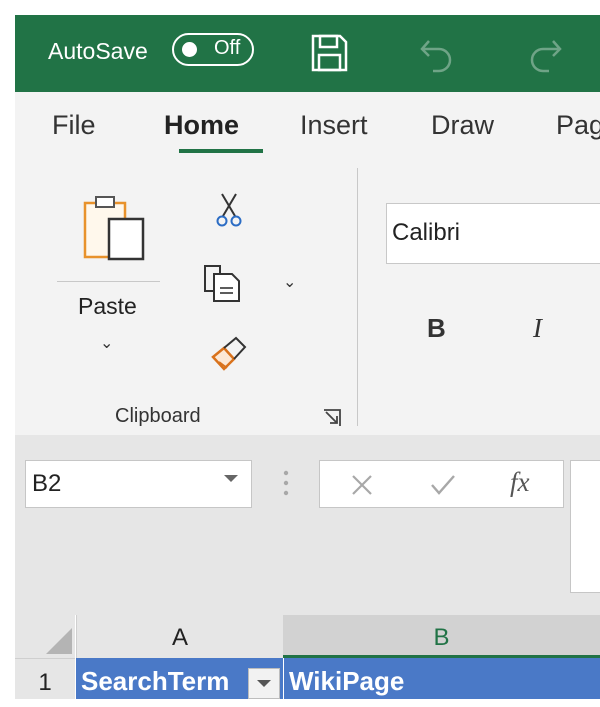 This screenshot has height=707, width=600. What do you see at coordinates (357, 297) in the screenshot?
I see `group-separator` at bounding box center [357, 297].